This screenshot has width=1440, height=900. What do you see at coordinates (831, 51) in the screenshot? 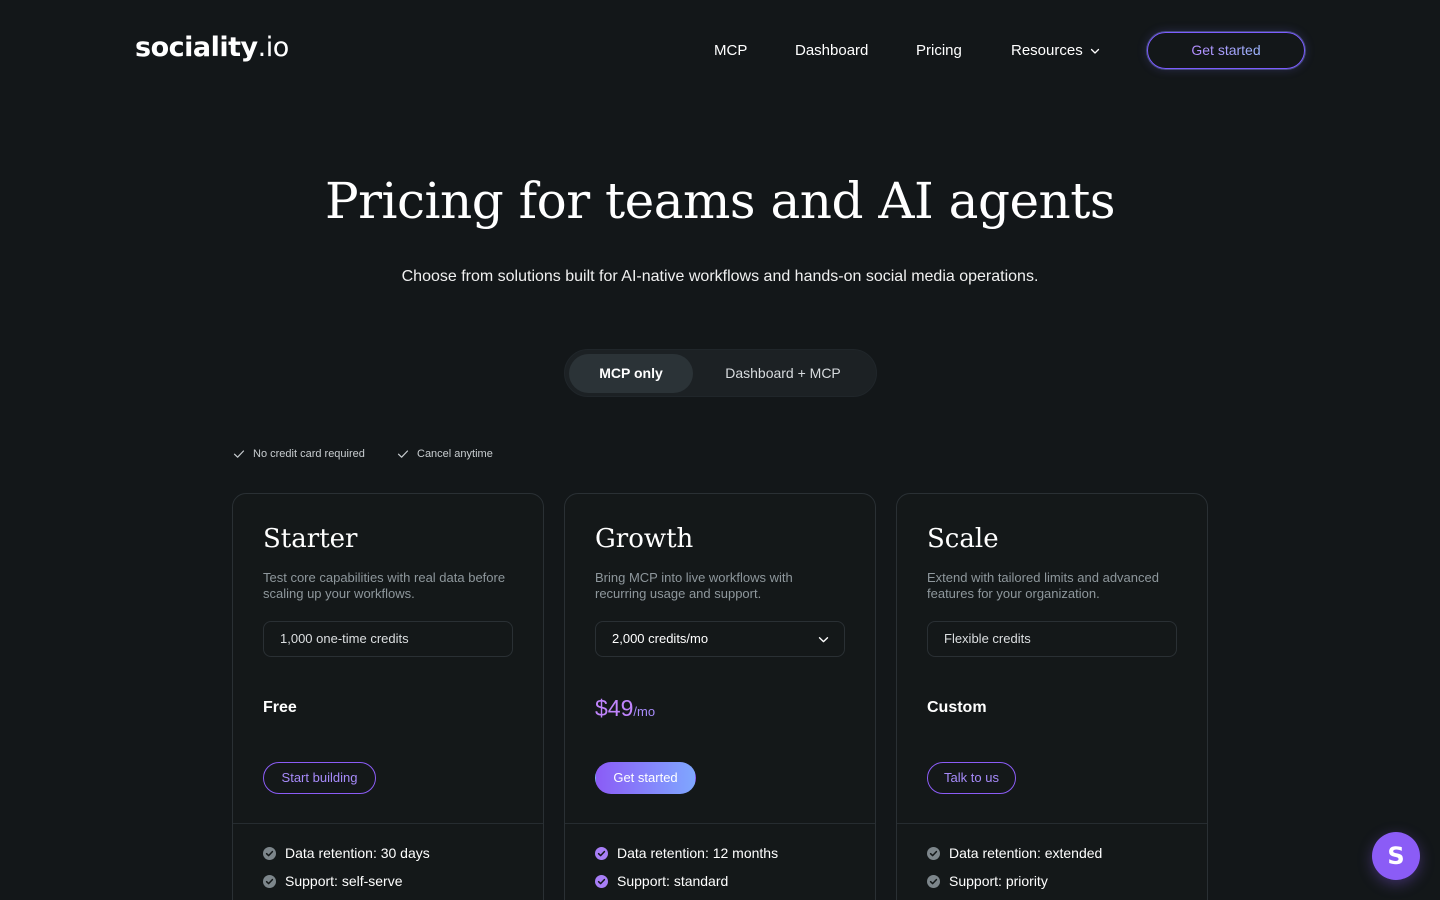
I see `nav-link-dashboard: Dashboard` at bounding box center [831, 51].